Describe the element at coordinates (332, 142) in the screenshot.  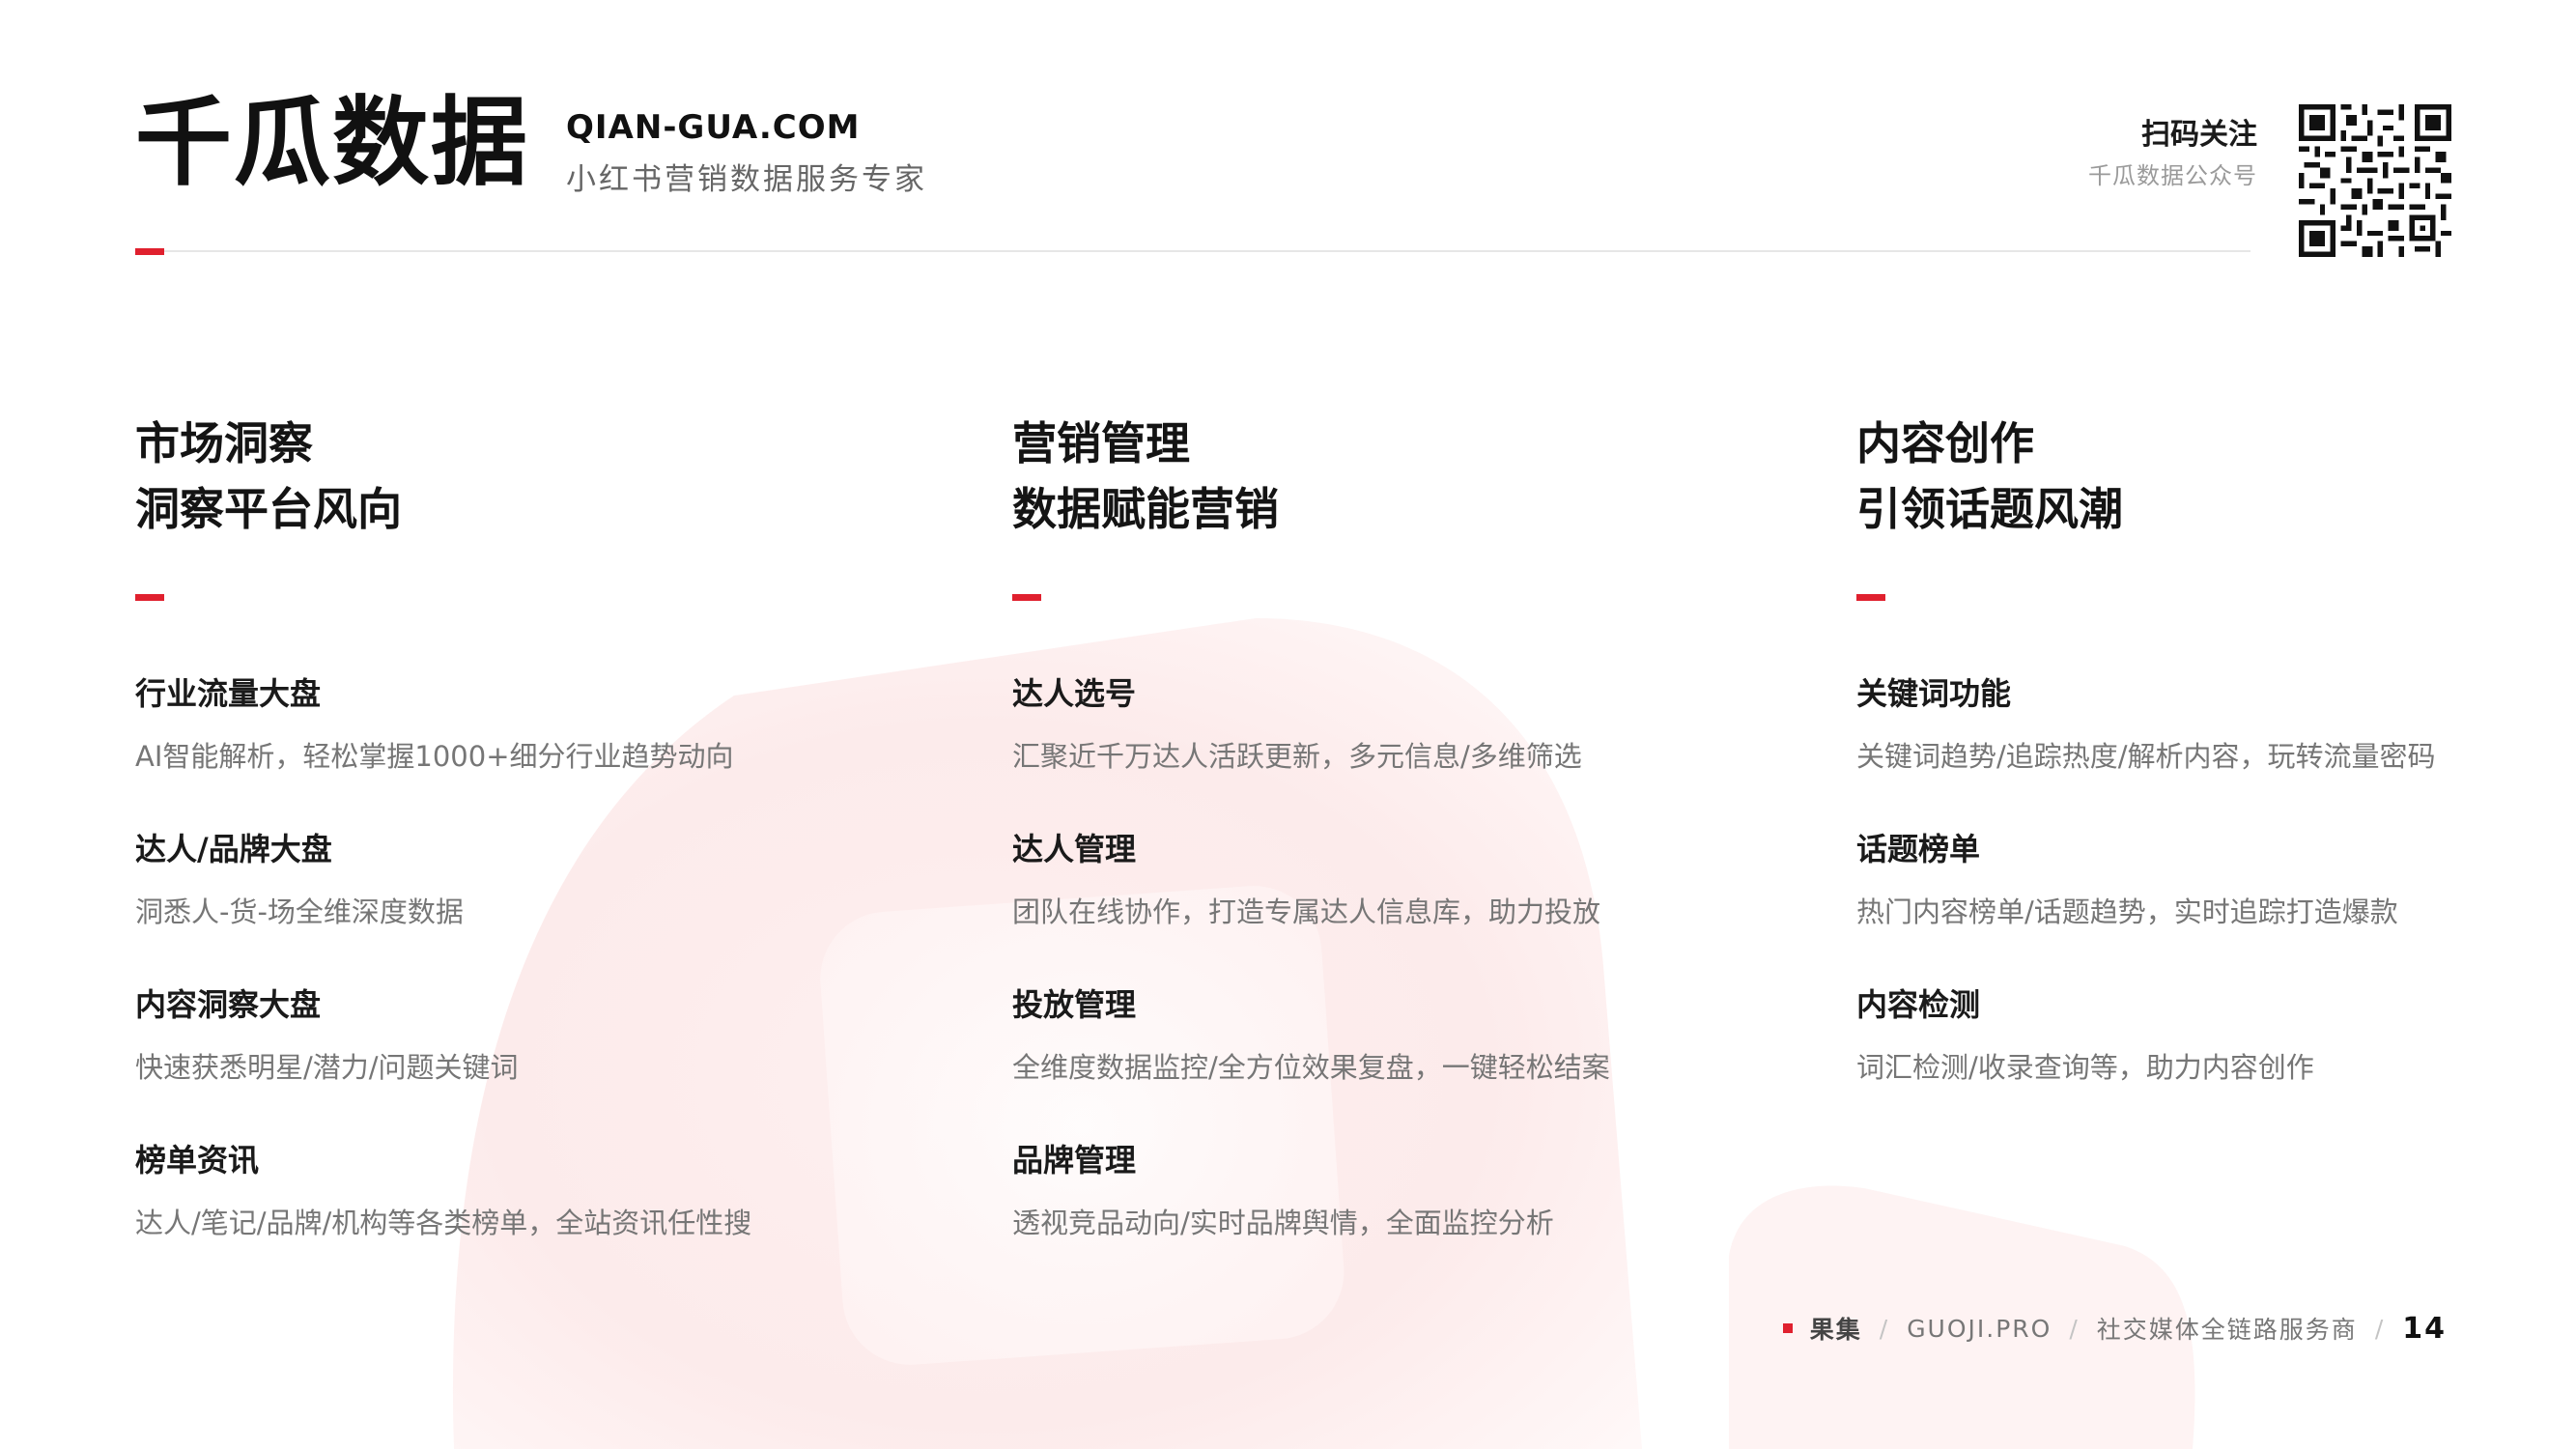
I see `brand-title: 千瓜数据` at that location.